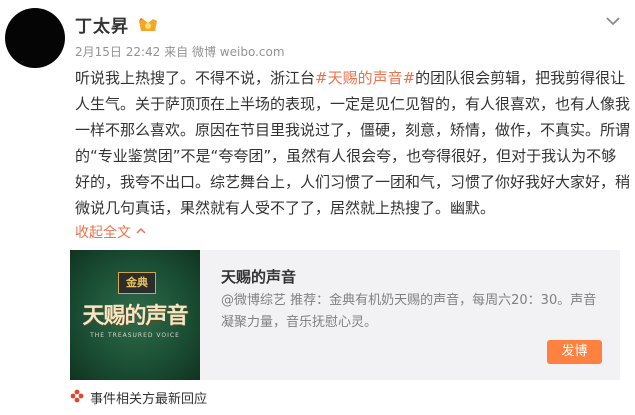 Image resolution: width=635 pixels, height=415 pixels. I want to click on cover-brand-badge: 金典, so click(137, 283).